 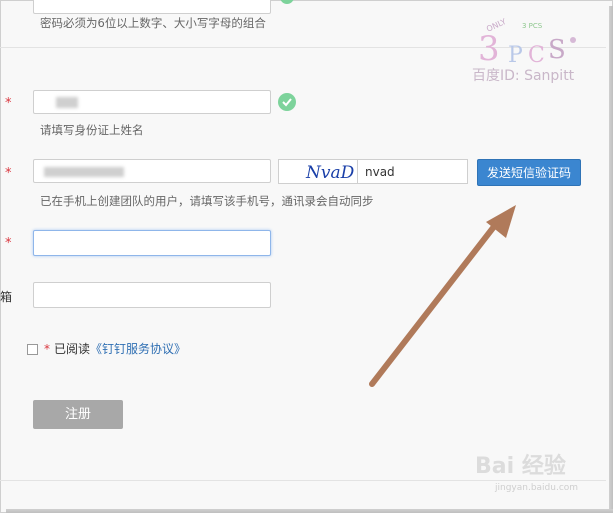 I want to click on baidu-watermark-url: jingyan.baidu.com, so click(x=537, y=488).